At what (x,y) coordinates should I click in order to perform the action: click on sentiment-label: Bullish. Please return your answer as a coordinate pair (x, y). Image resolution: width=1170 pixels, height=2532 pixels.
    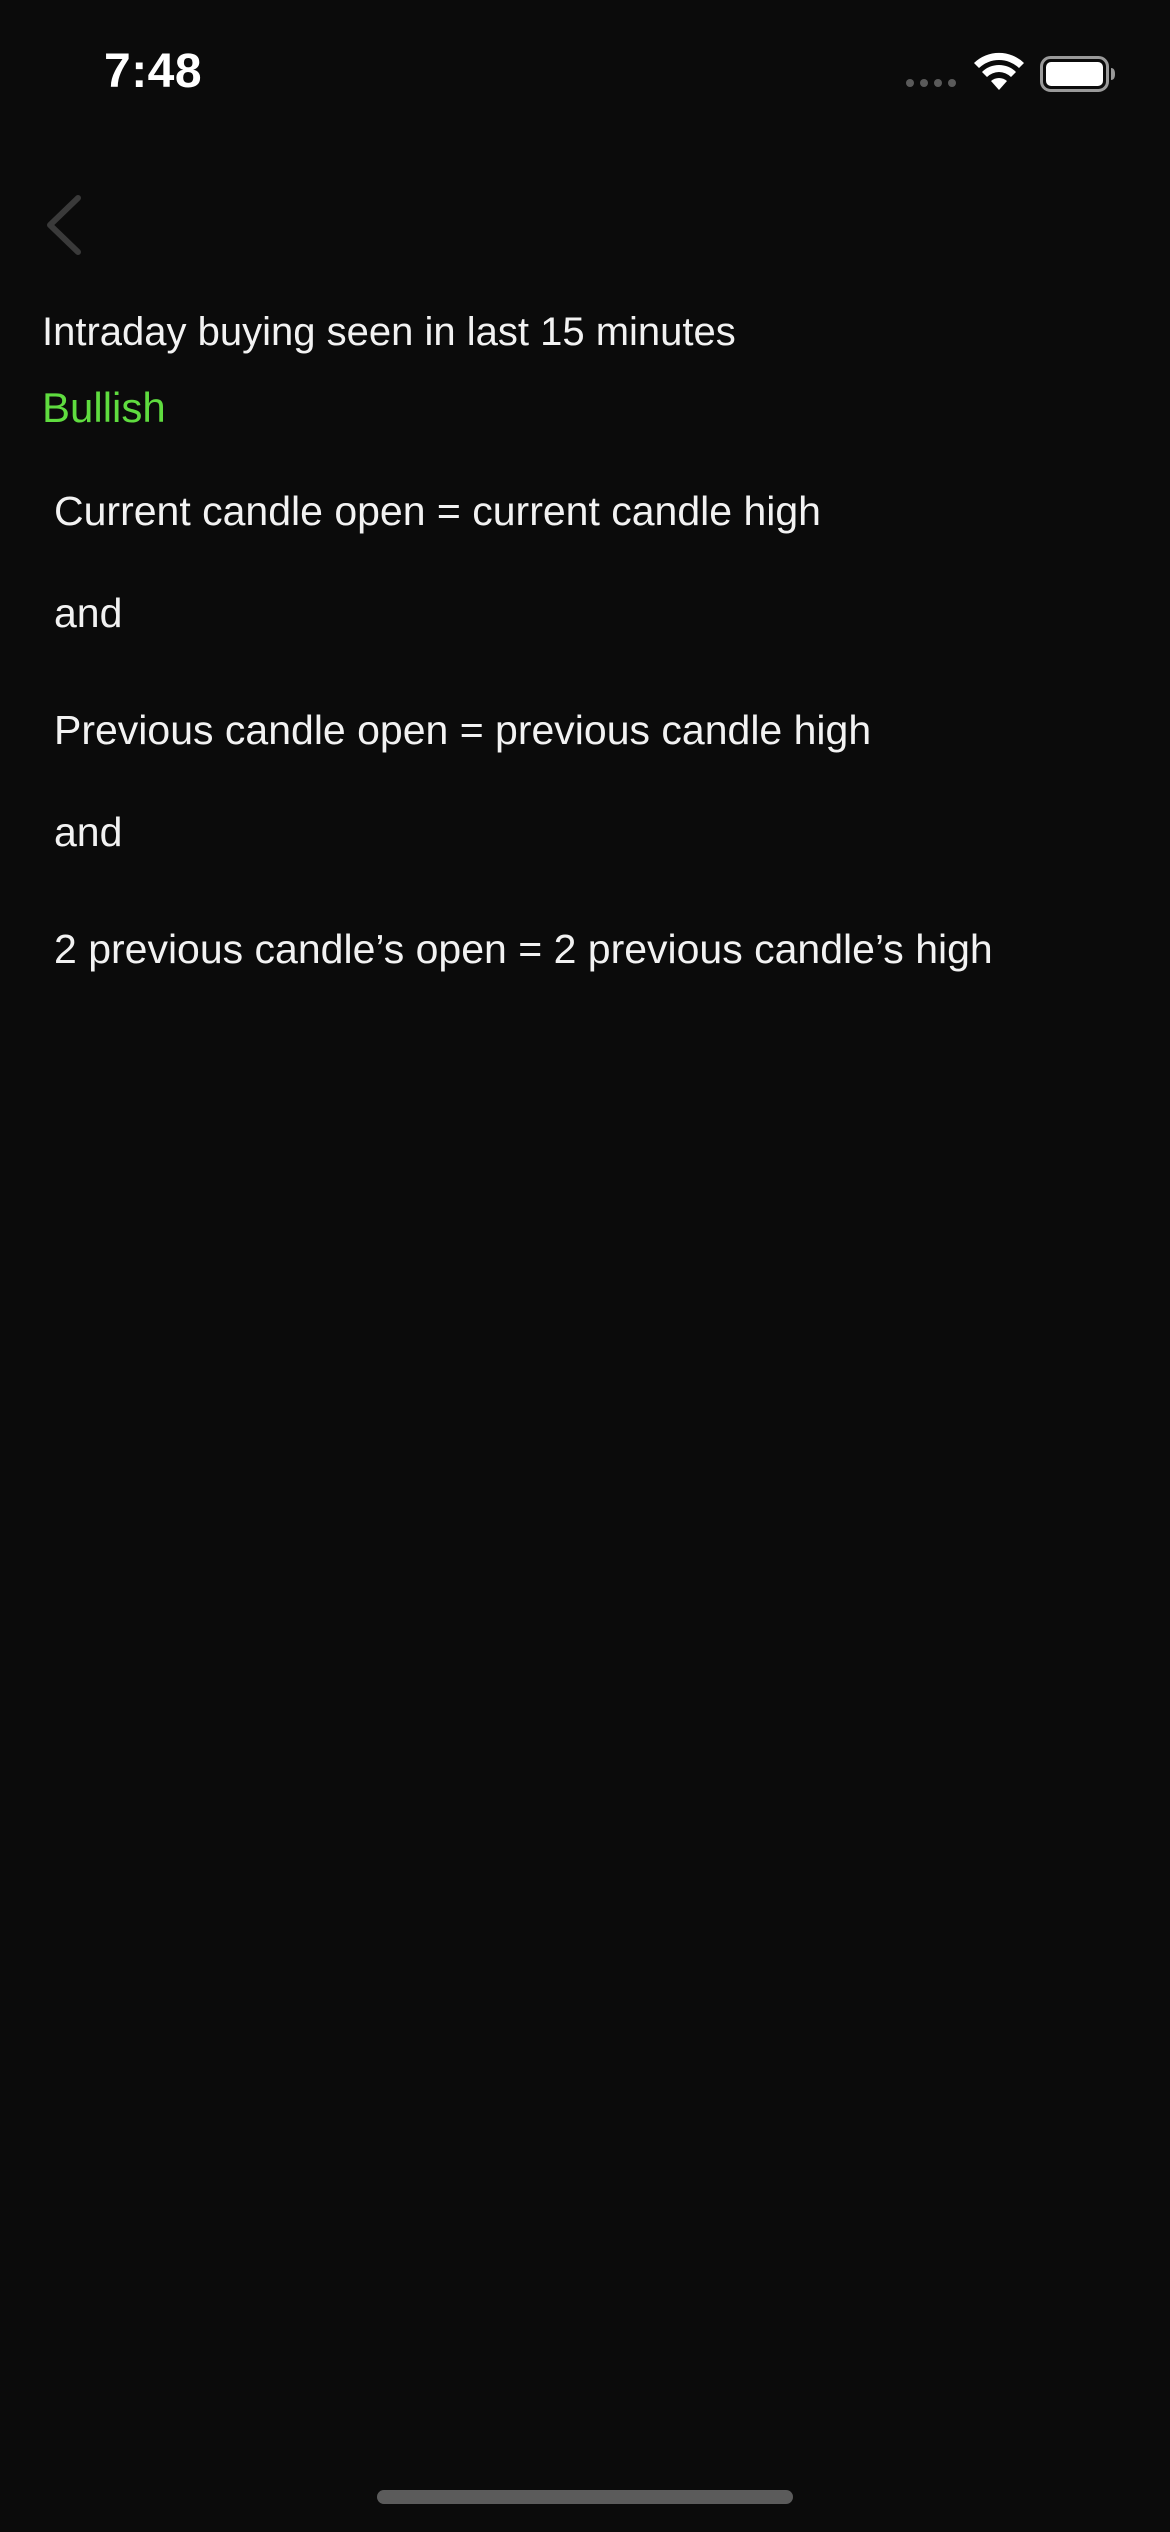
    Looking at the image, I should click on (104, 407).